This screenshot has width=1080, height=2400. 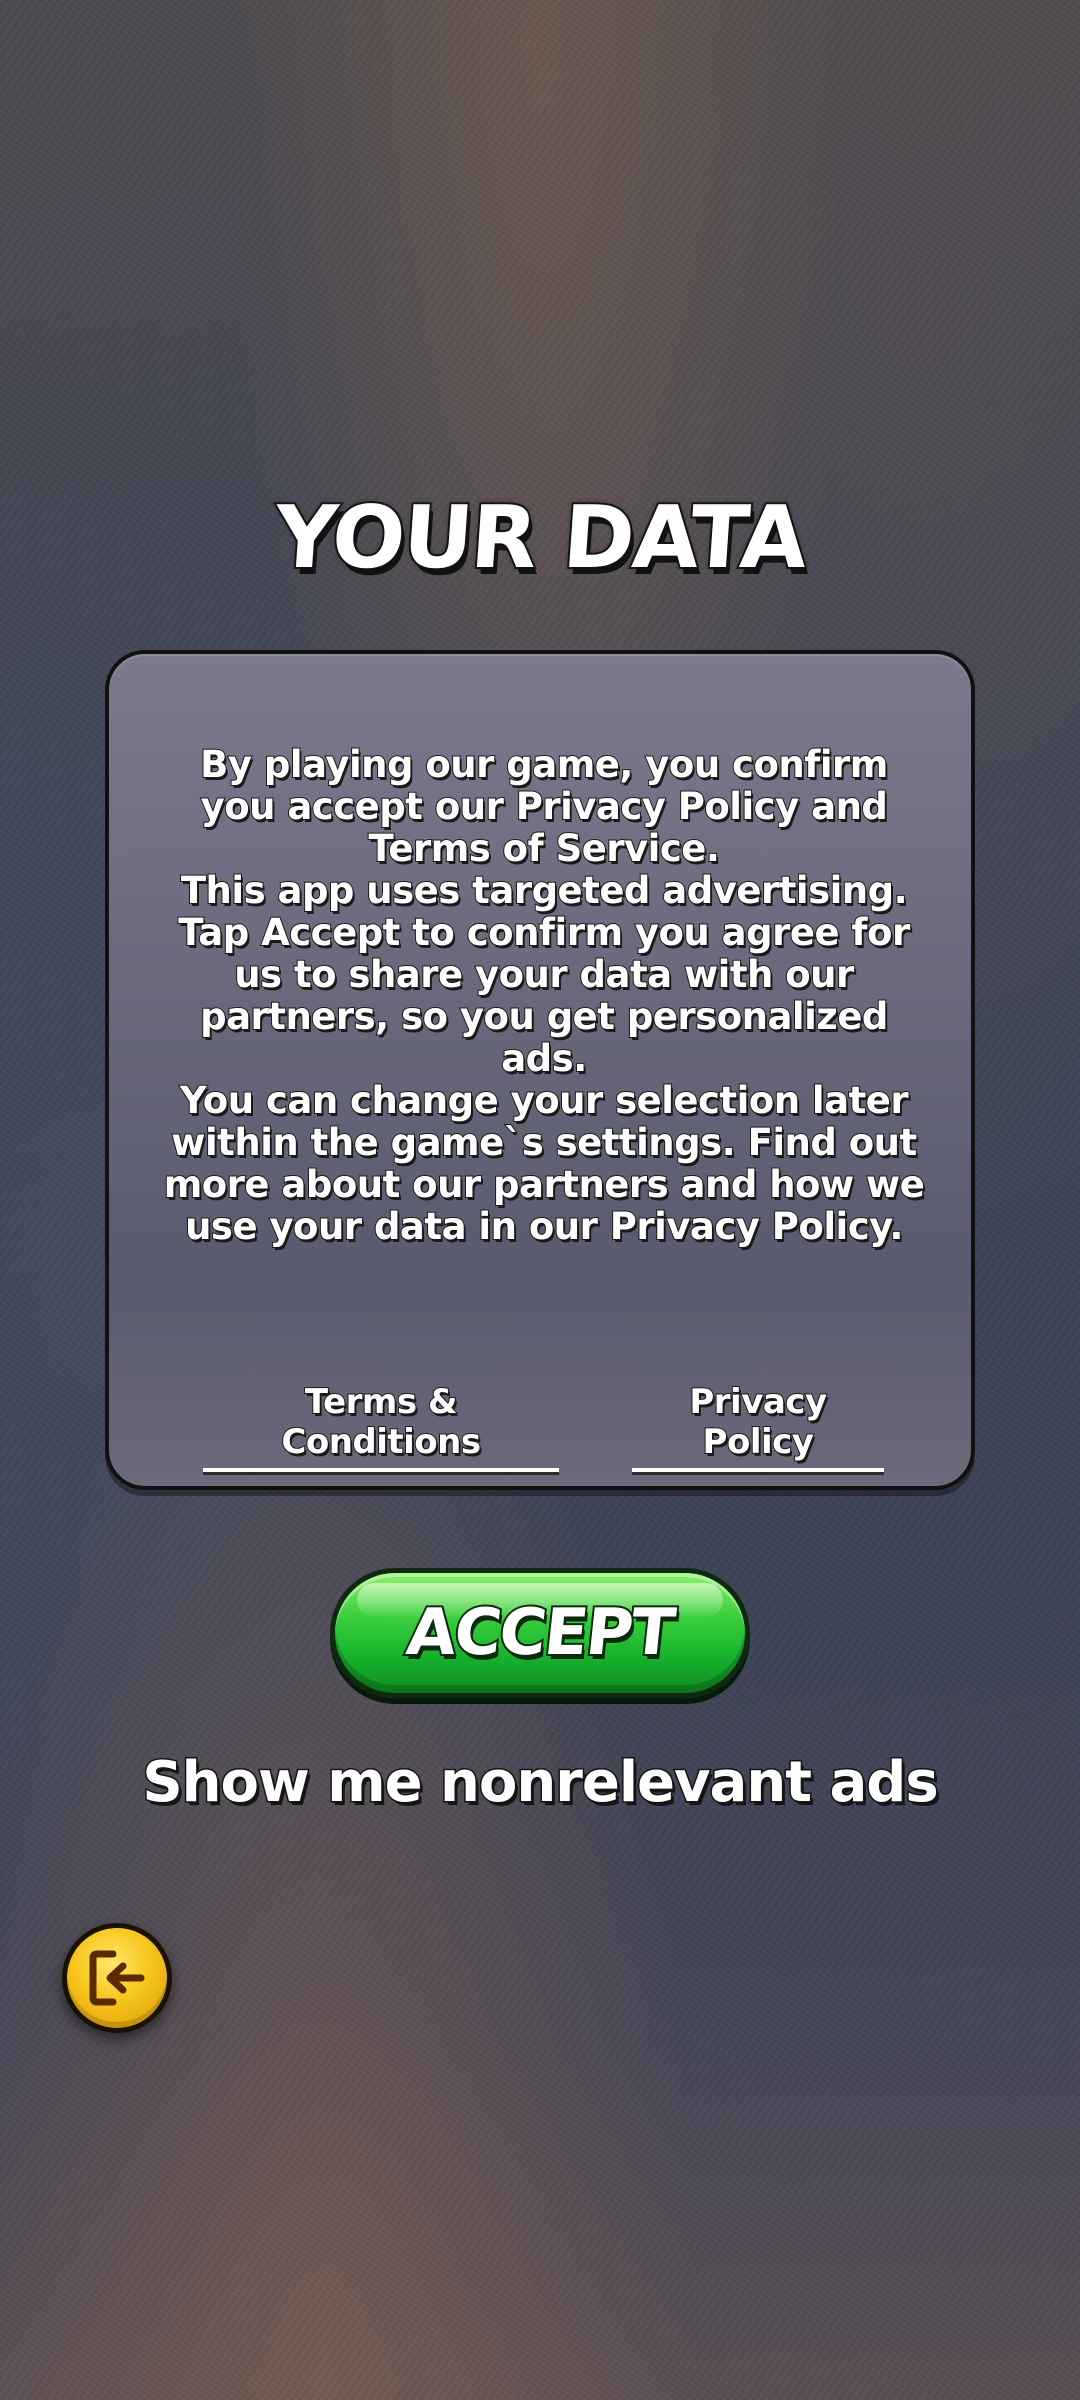 What do you see at coordinates (539, 538) in the screenshot?
I see `page-title: YOUR DATA` at bounding box center [539, 538].